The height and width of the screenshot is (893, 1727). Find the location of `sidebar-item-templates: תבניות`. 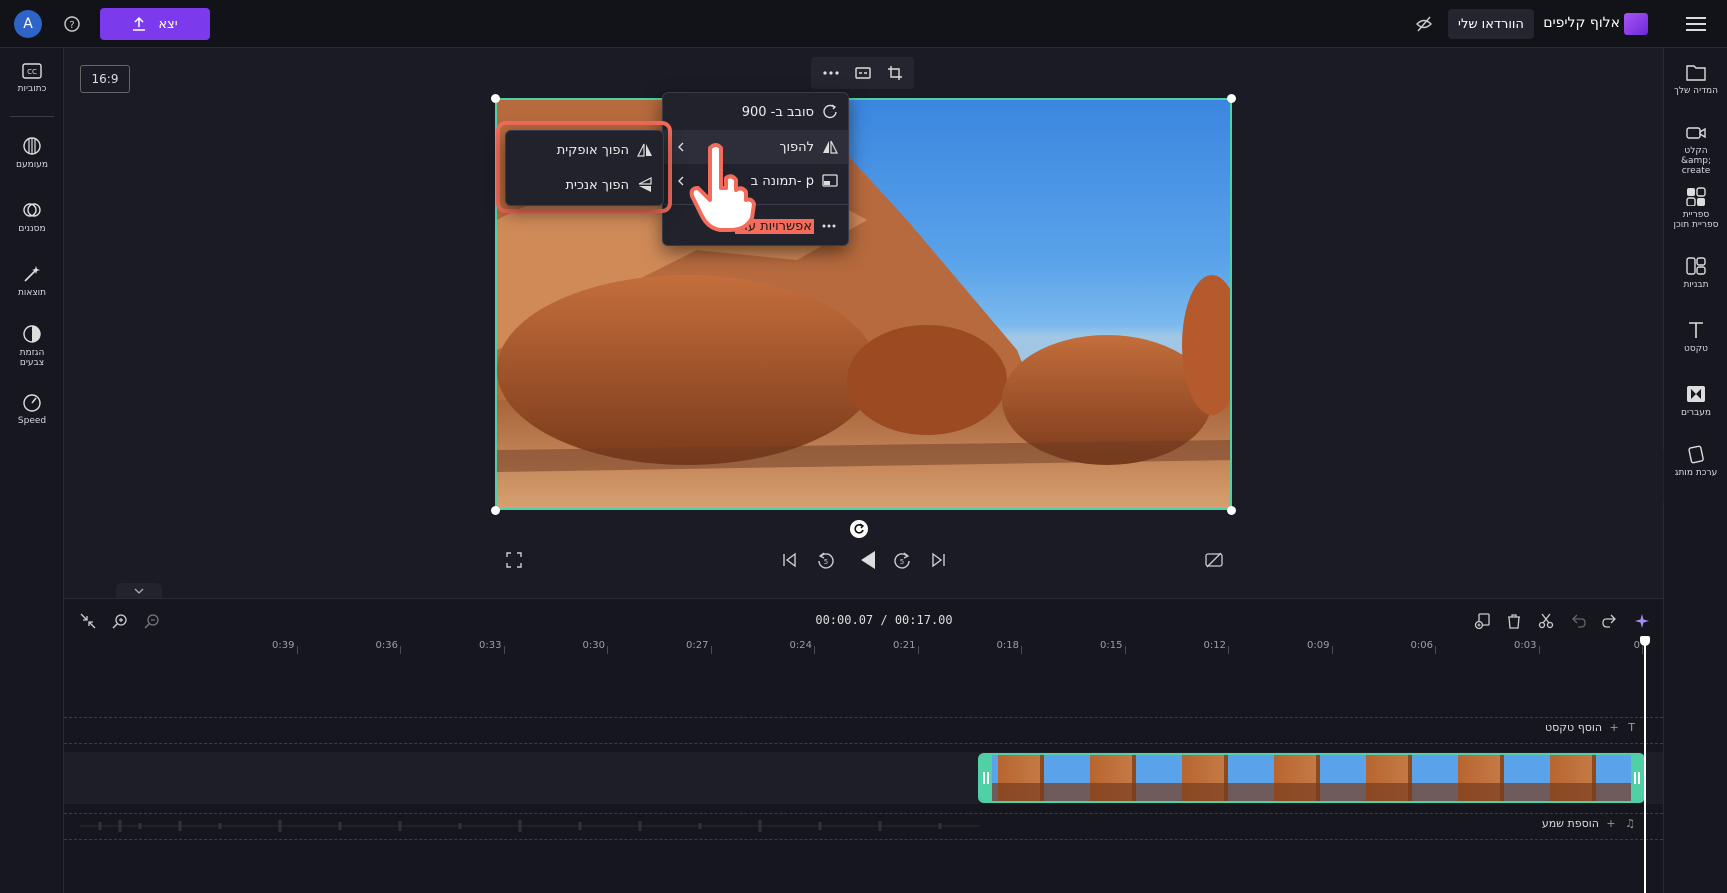

sidebar-item-templates: תבניות is located at coordinates (1695, 273).